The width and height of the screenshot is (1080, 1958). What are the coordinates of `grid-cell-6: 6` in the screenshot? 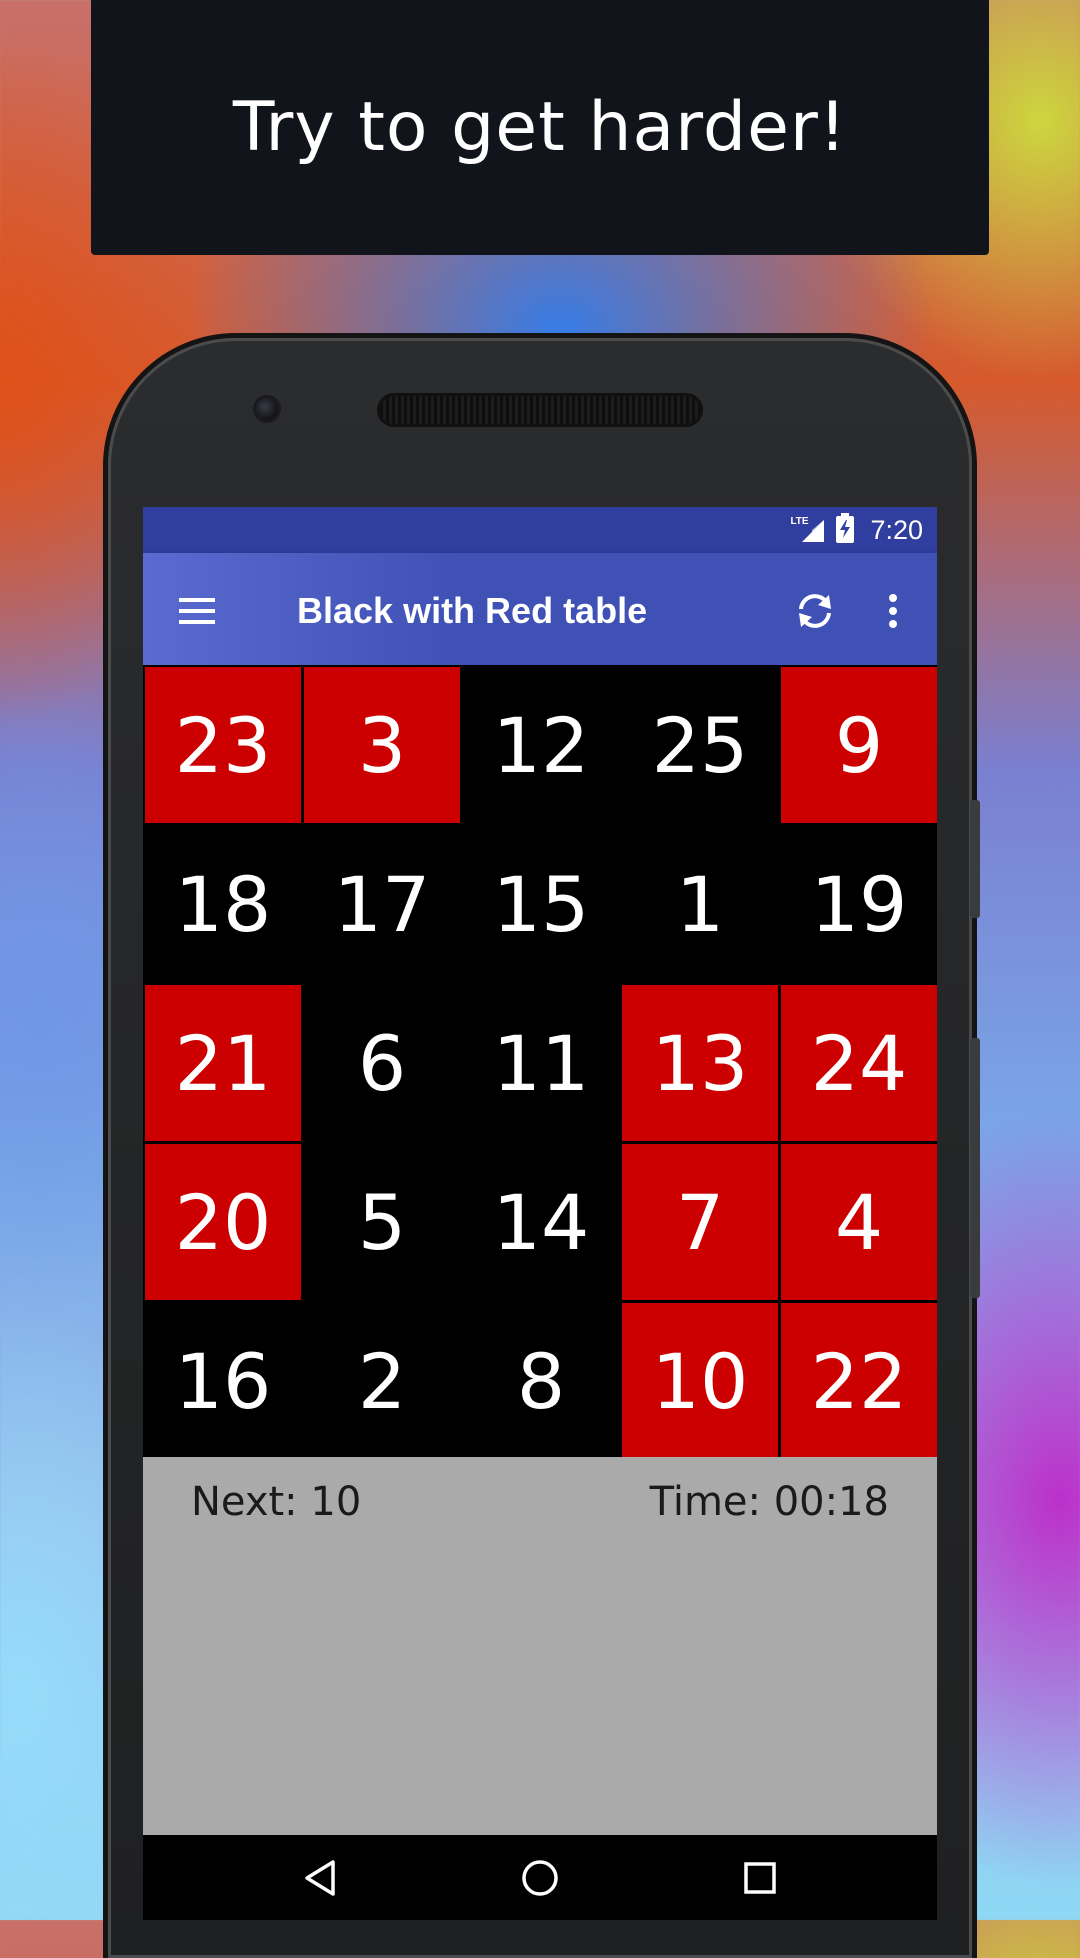 It's located at (382, 1063).